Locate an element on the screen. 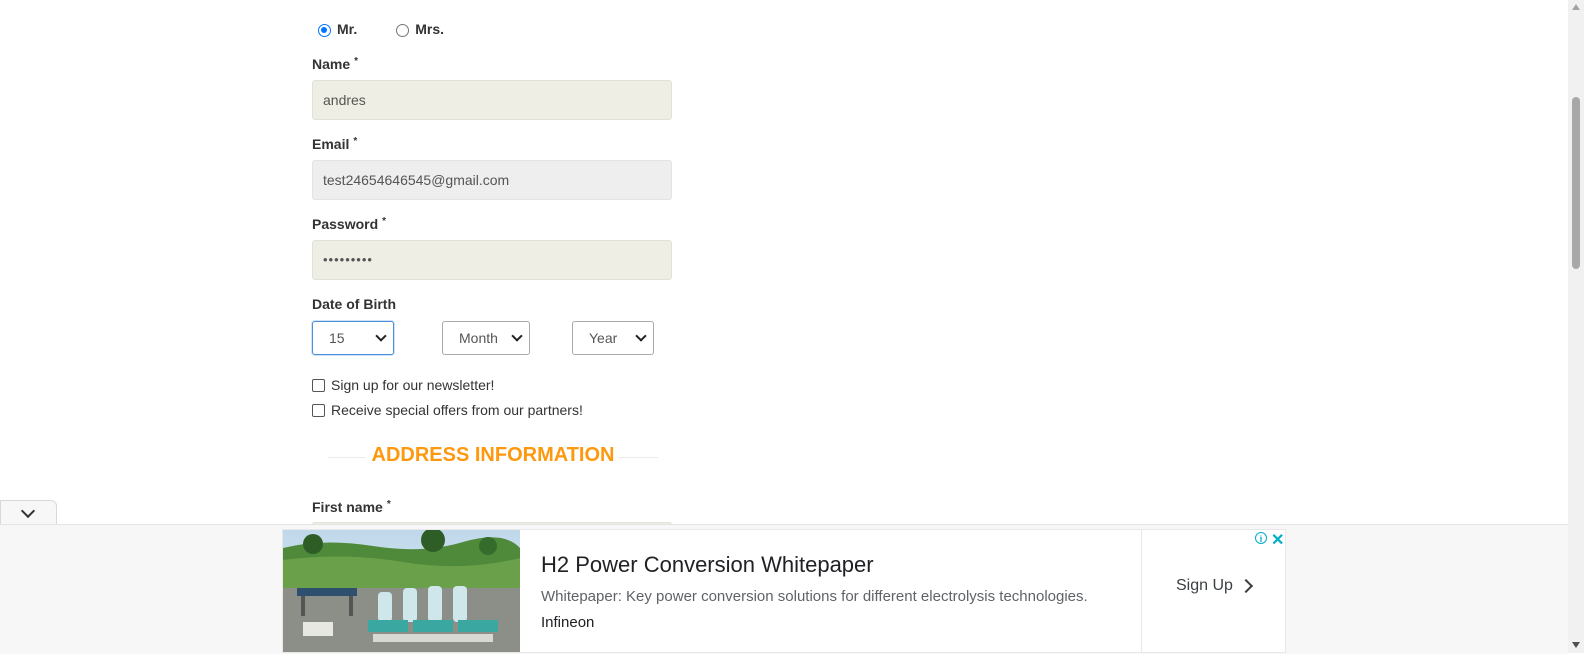  scroll-up-arrow-icon is located at coordinates (1576, 7).